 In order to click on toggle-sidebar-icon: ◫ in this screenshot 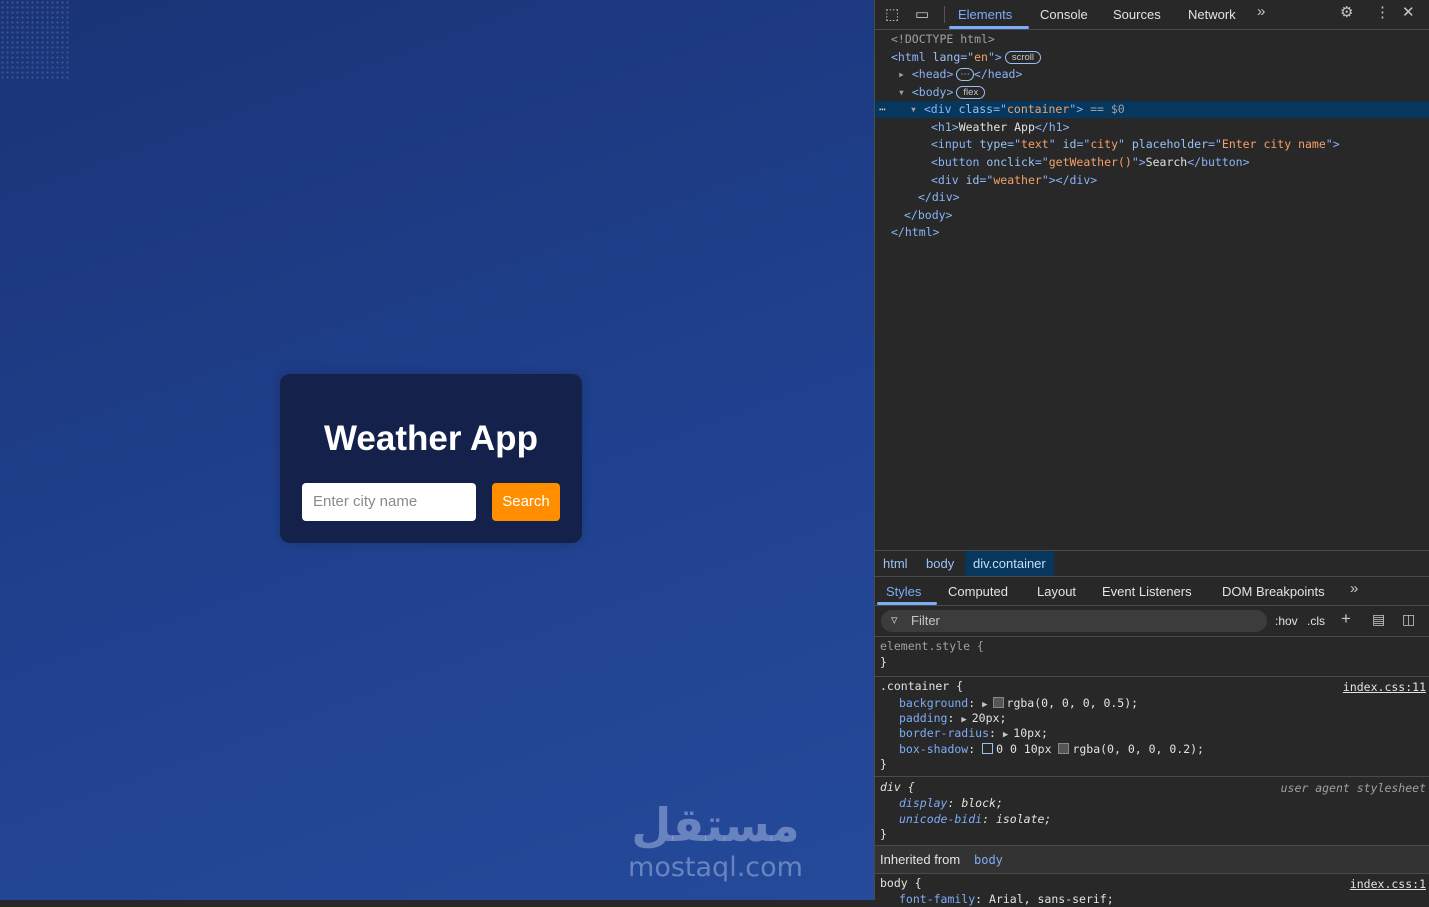, I will do `click(1408, 619)`.